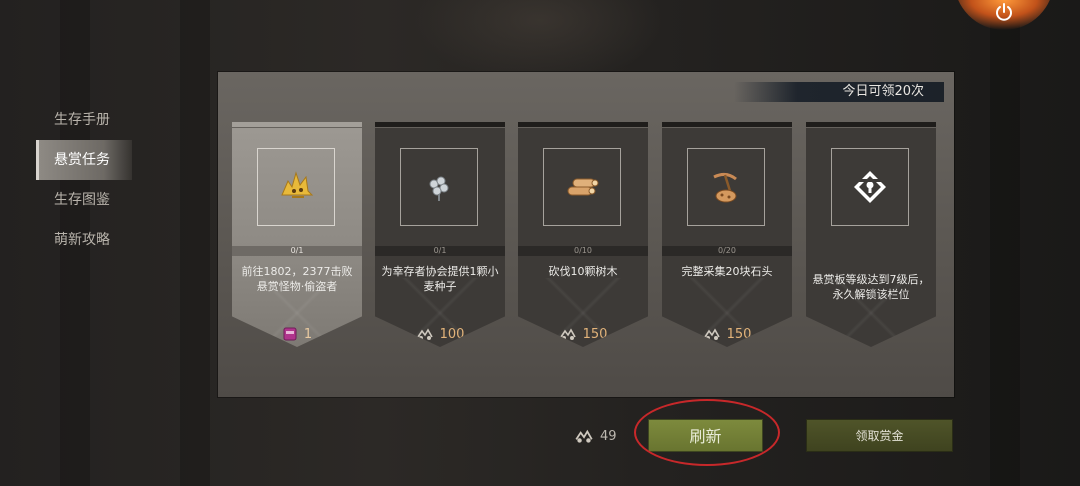 The width and height of the screenshot is (1080, 486). What do you see at coordinates (308, 334) in the screenshot?
I see `reward-amount: 1` at bounding box center [308, 334].